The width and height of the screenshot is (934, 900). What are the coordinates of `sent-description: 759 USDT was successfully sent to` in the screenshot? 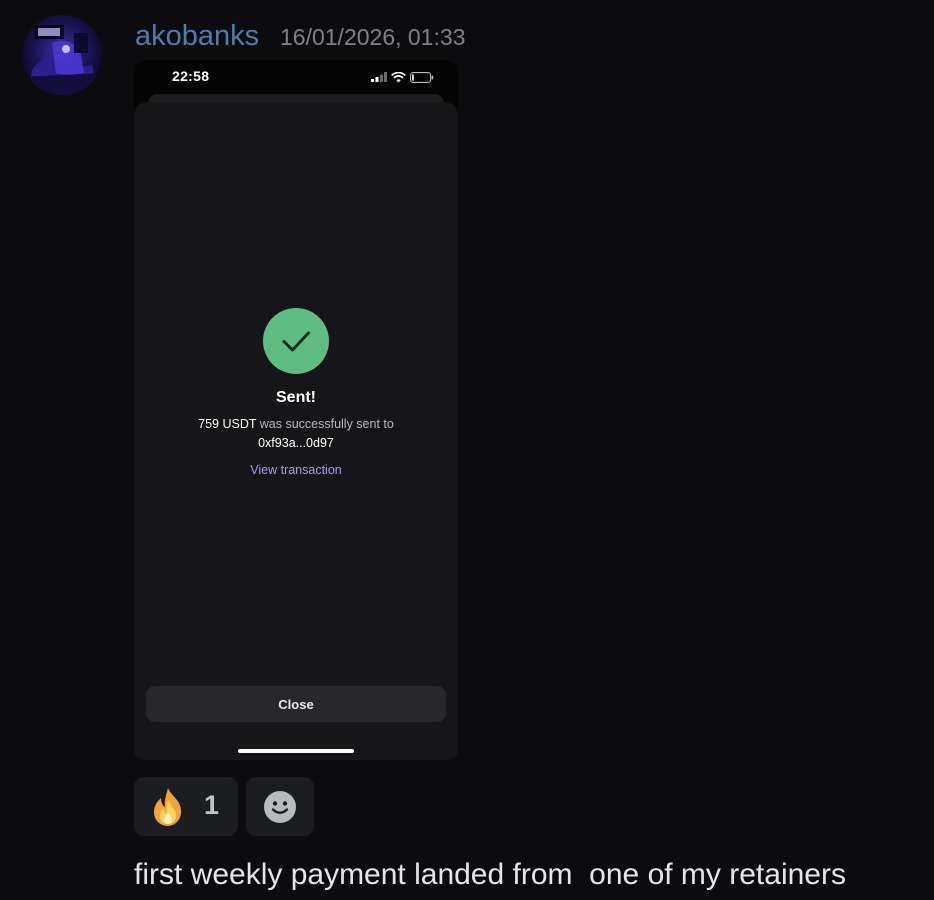 It's located at (296, 424).